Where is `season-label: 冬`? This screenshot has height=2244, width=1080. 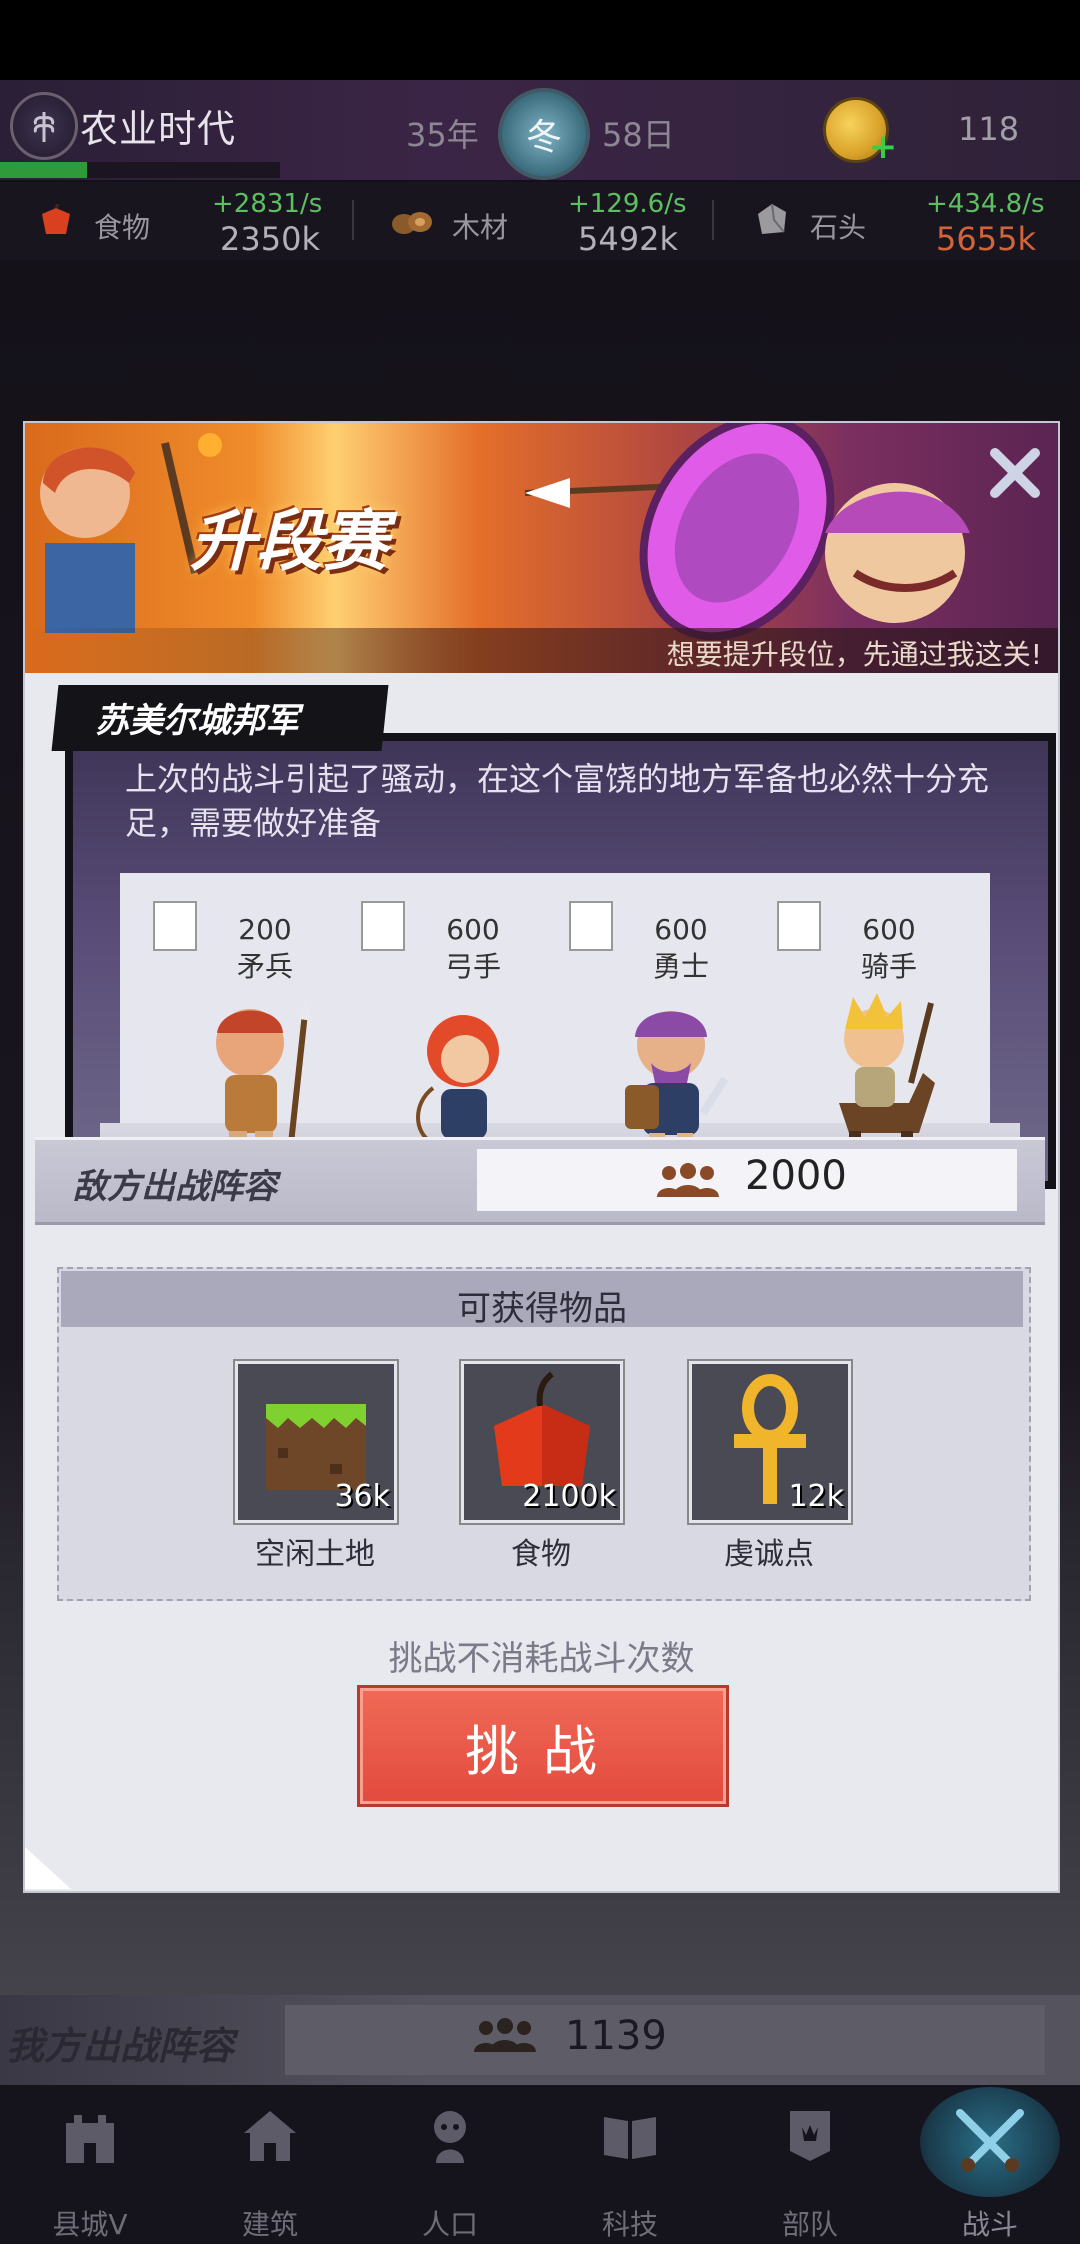
season-label: 冬 is located at coordinates (543, 137).